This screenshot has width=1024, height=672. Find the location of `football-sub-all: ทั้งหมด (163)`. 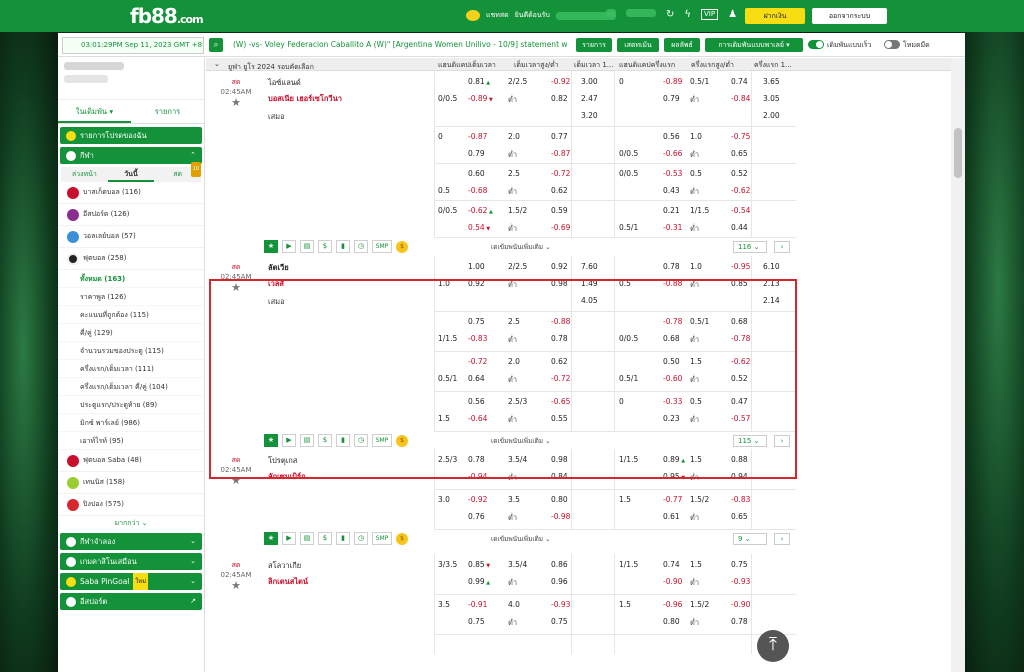

football-sub-all: ทั้งหมด (163) is located at coordinates (131, 279).